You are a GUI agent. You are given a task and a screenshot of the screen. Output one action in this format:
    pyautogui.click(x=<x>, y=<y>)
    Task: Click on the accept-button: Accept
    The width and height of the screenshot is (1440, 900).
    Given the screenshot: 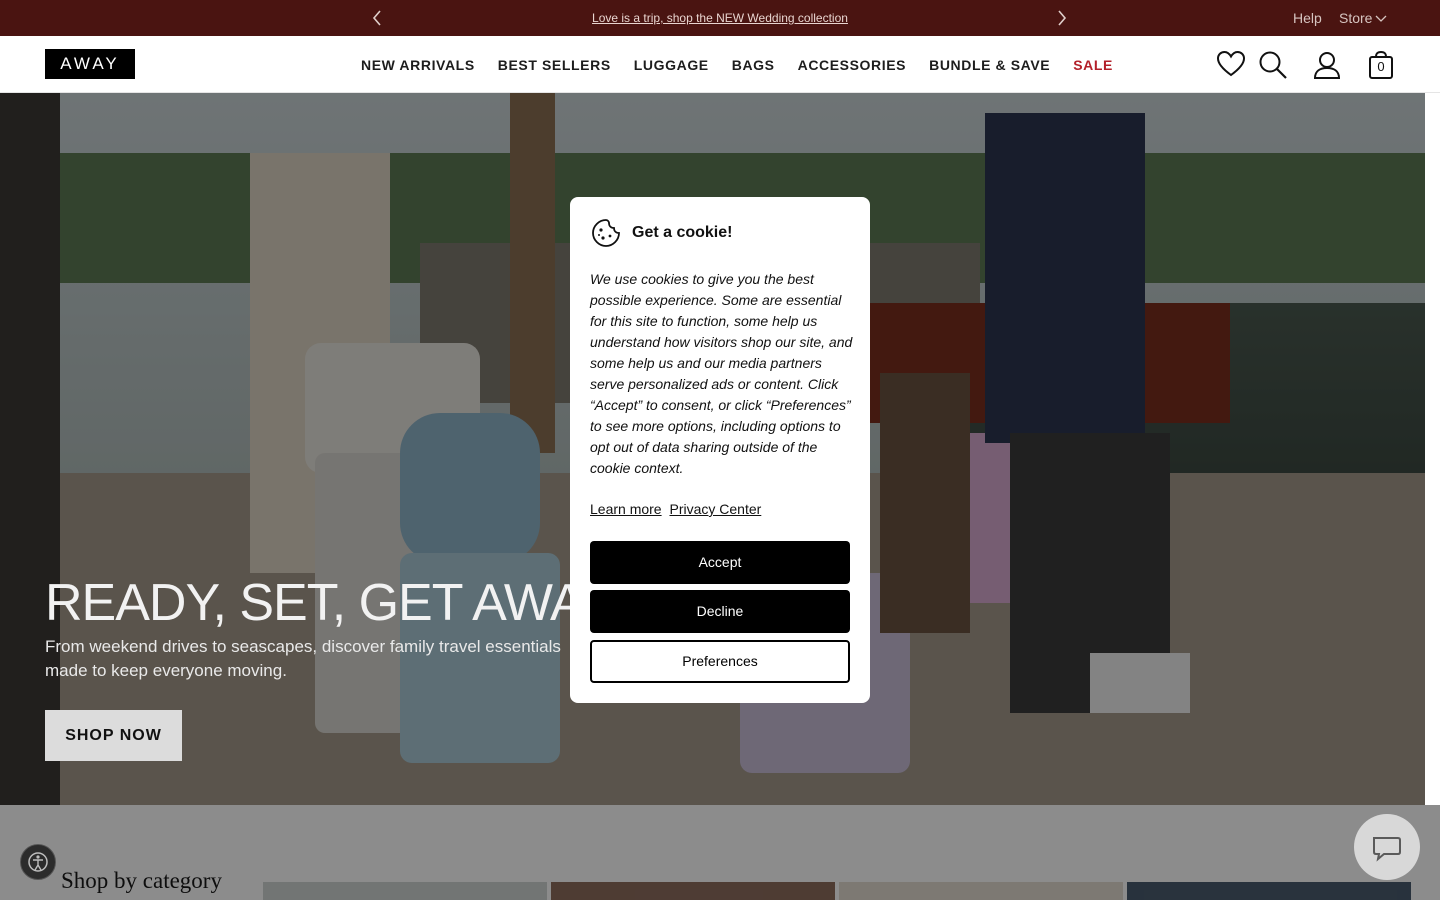 What is the action you would take?
    pyautogui.click(x=720, y=562)
    